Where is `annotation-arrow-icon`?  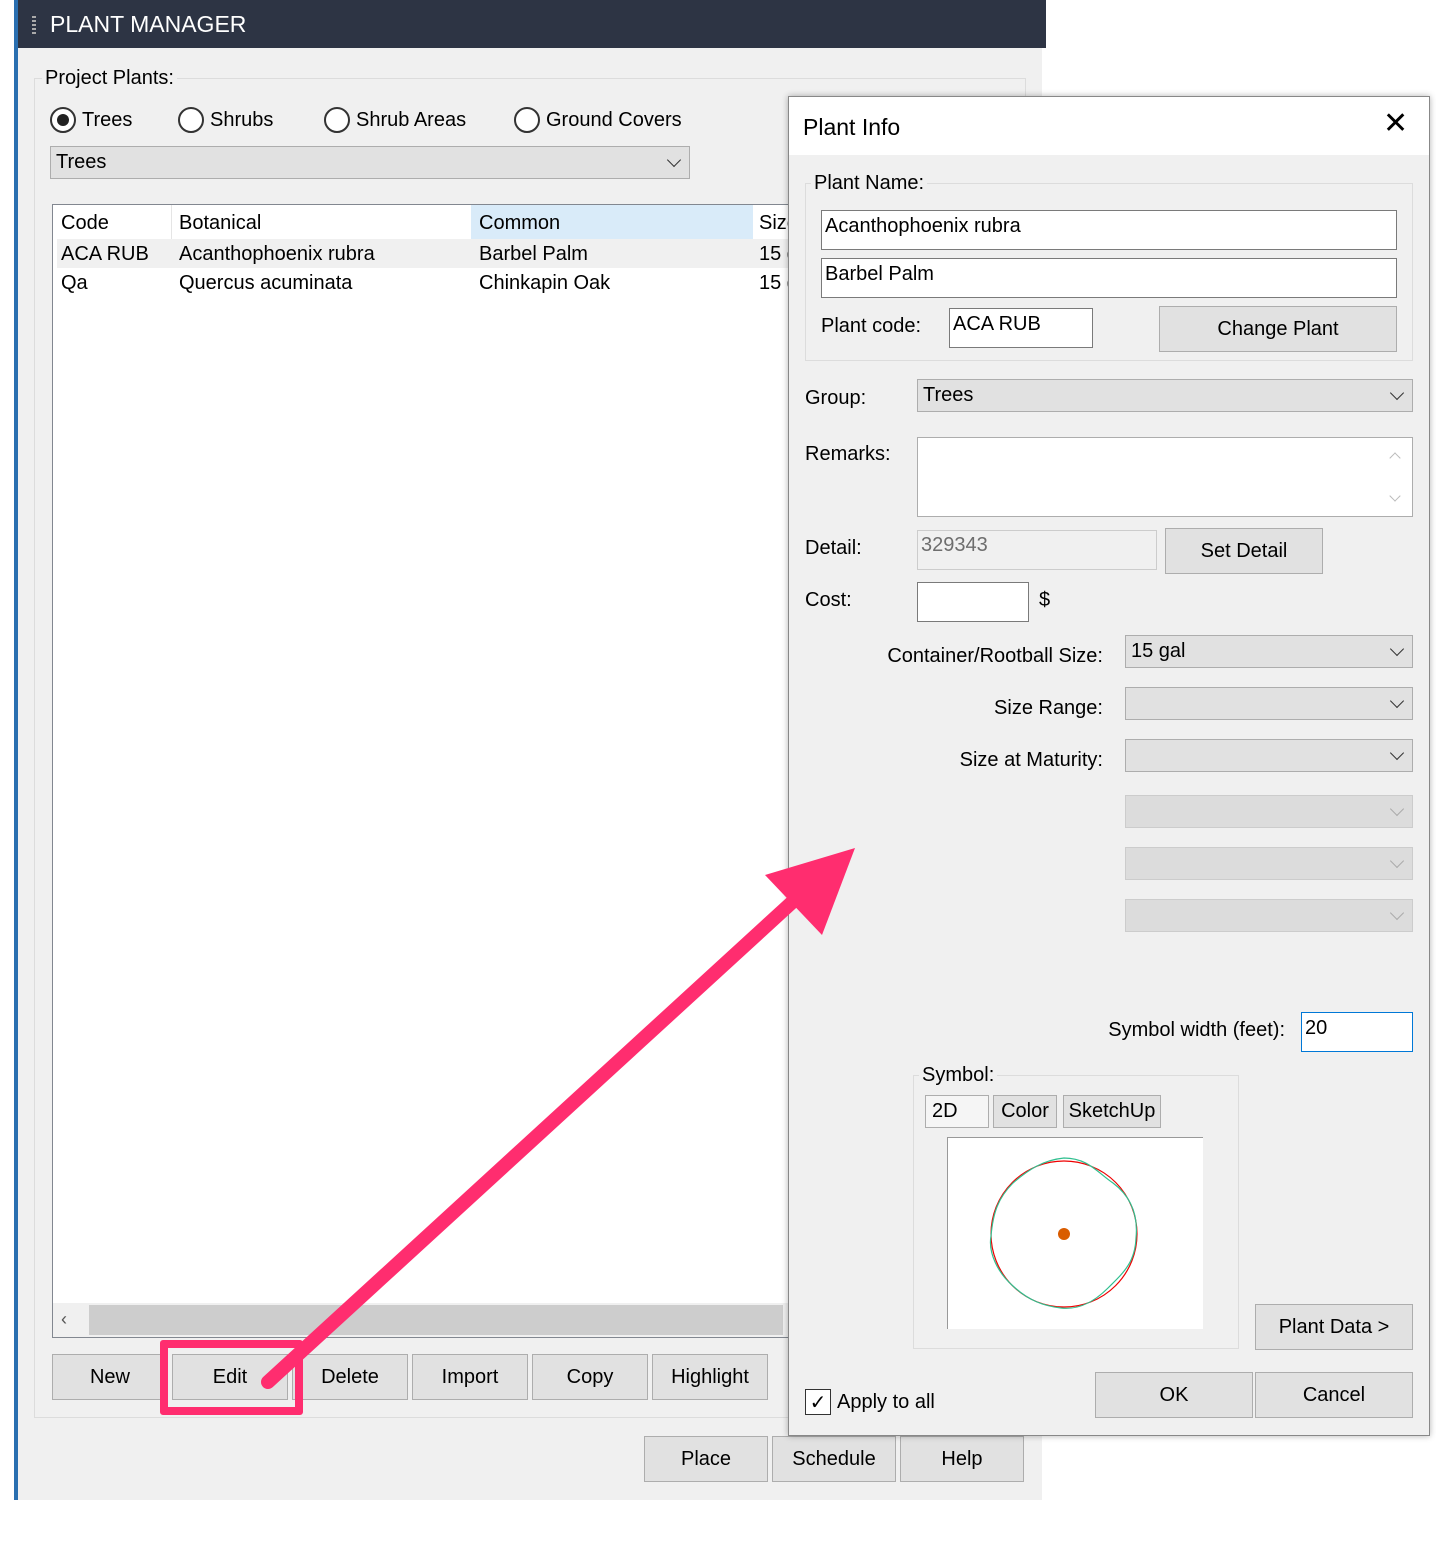
annotation-arrow-icon is located at coordinates (558, 1118).